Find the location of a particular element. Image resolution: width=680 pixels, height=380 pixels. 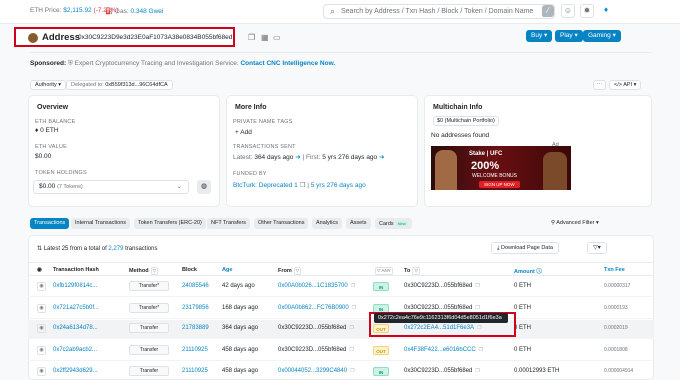

from-address: 0x00A0b026...1C1835700 ❐ is located at coordinates (316, 286).